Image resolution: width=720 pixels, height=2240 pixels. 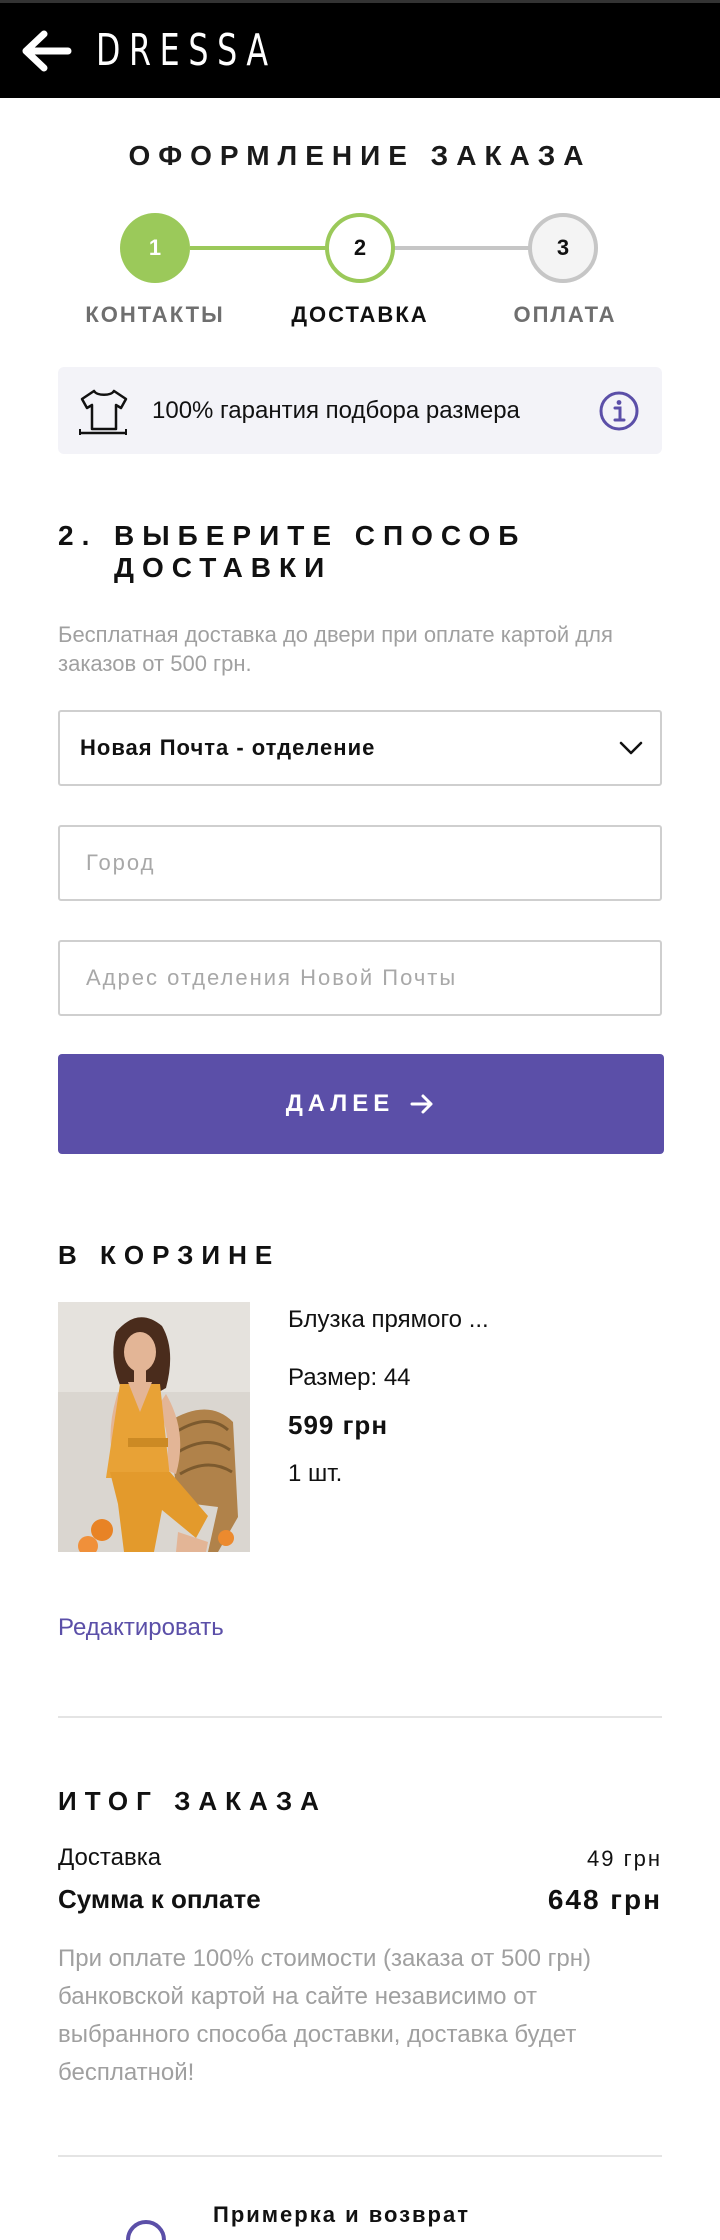 What do you see at coordinates (340, 1103) in the screenshot?
I see `next-button-label: ДАЛЕЕ` at bounding box center [340, 1103].